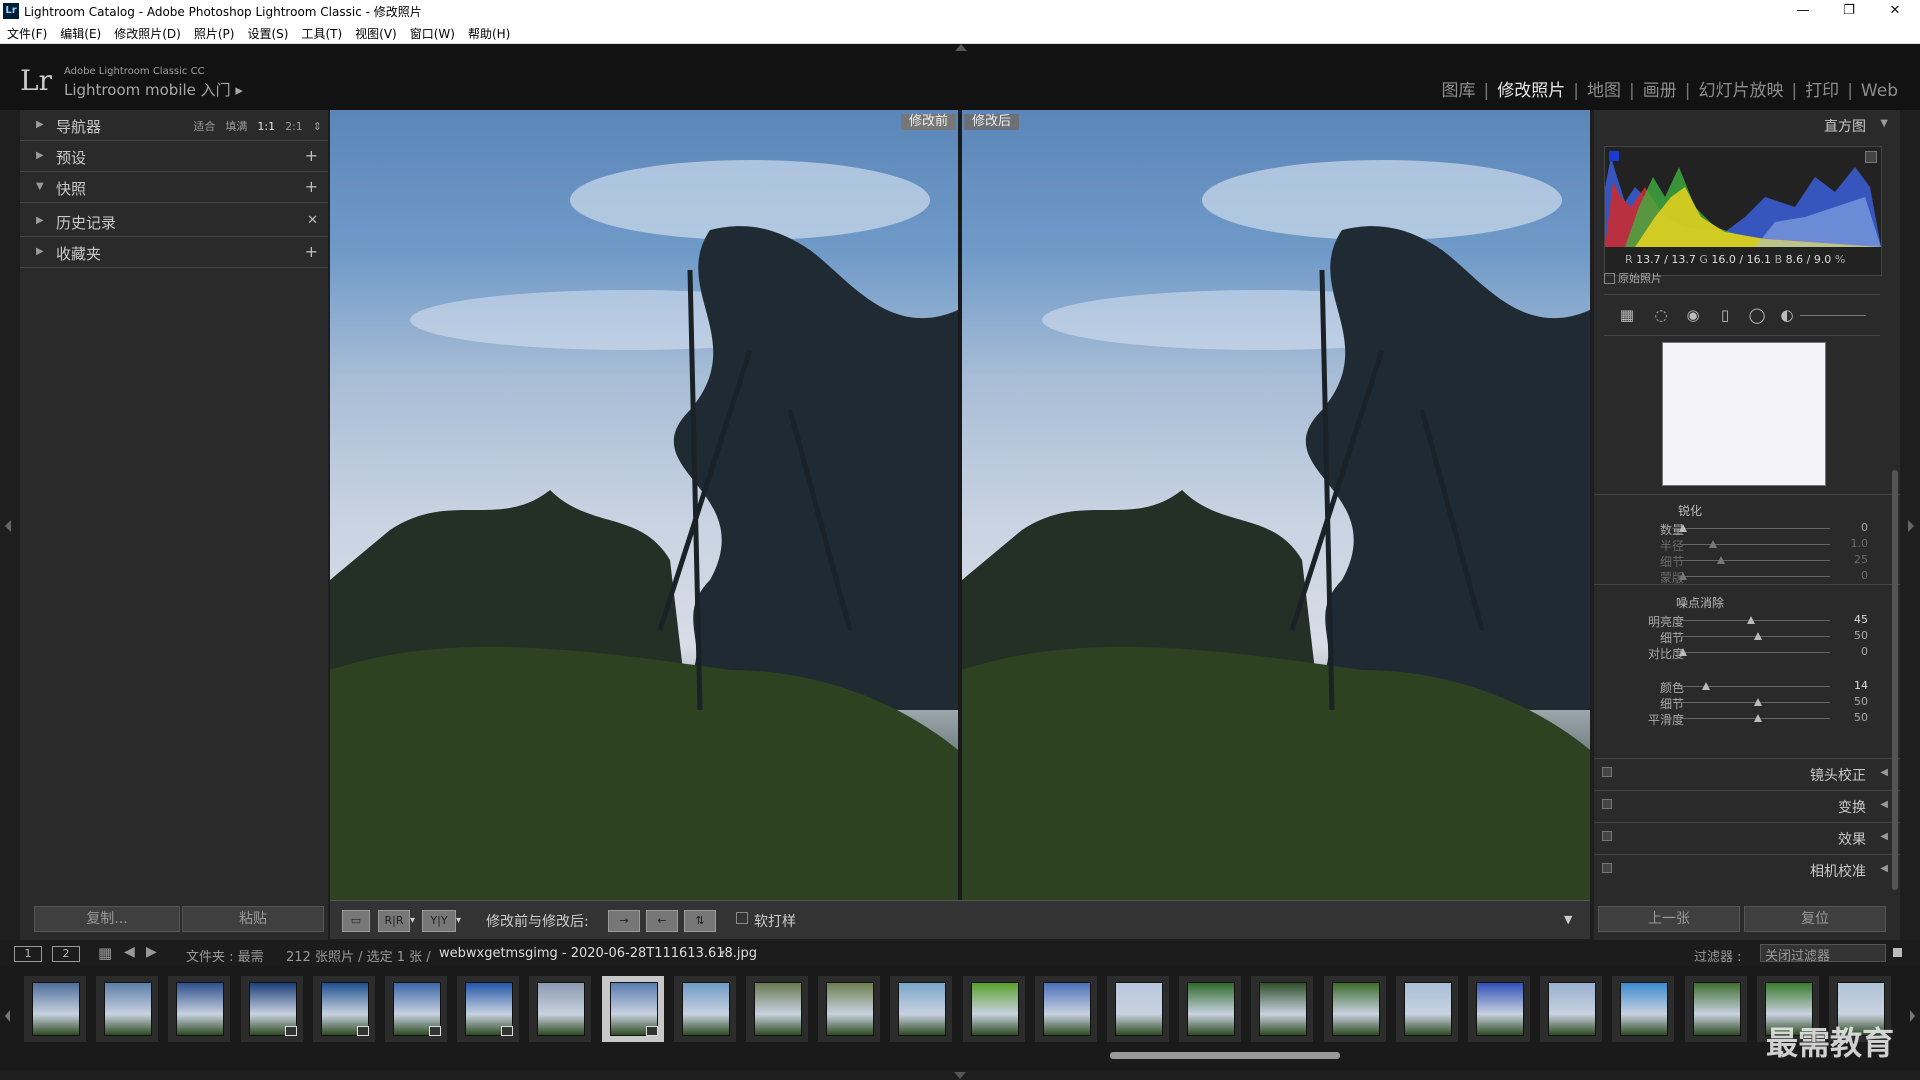  Describe the element at coordinates (311, 155) in the screenshot. I see `add-preset-icon: +` at that location.